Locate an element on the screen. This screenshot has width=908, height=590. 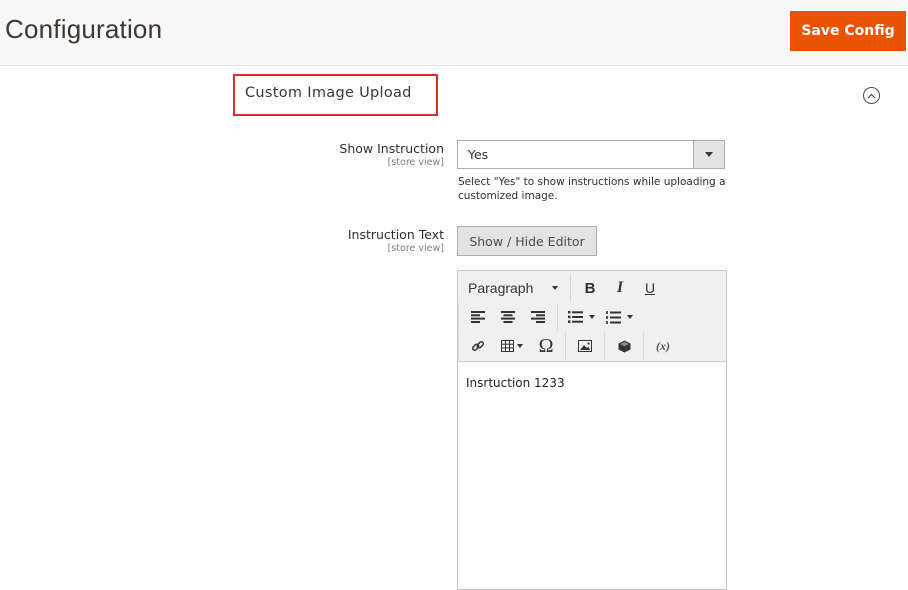
align-center-button is located at coordinates (508, 317).